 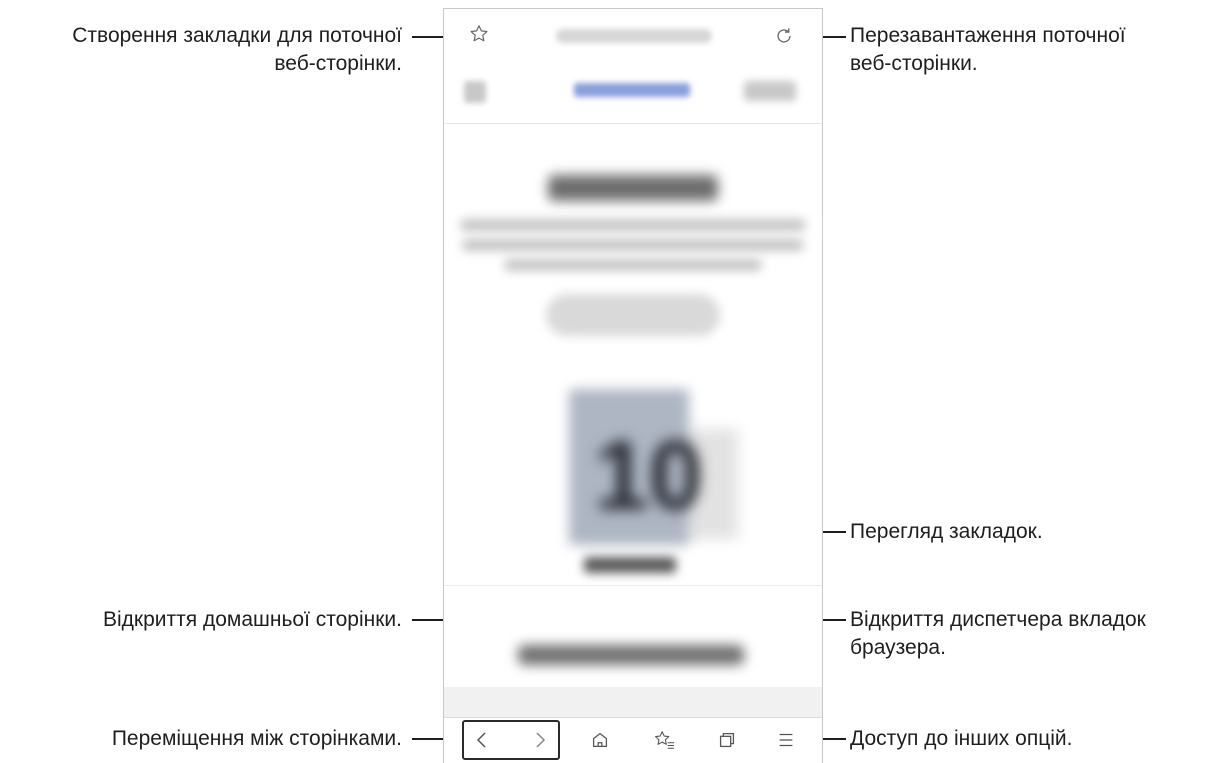 I want to click on bookmarks-list-icon, so click(x=664, y=740).